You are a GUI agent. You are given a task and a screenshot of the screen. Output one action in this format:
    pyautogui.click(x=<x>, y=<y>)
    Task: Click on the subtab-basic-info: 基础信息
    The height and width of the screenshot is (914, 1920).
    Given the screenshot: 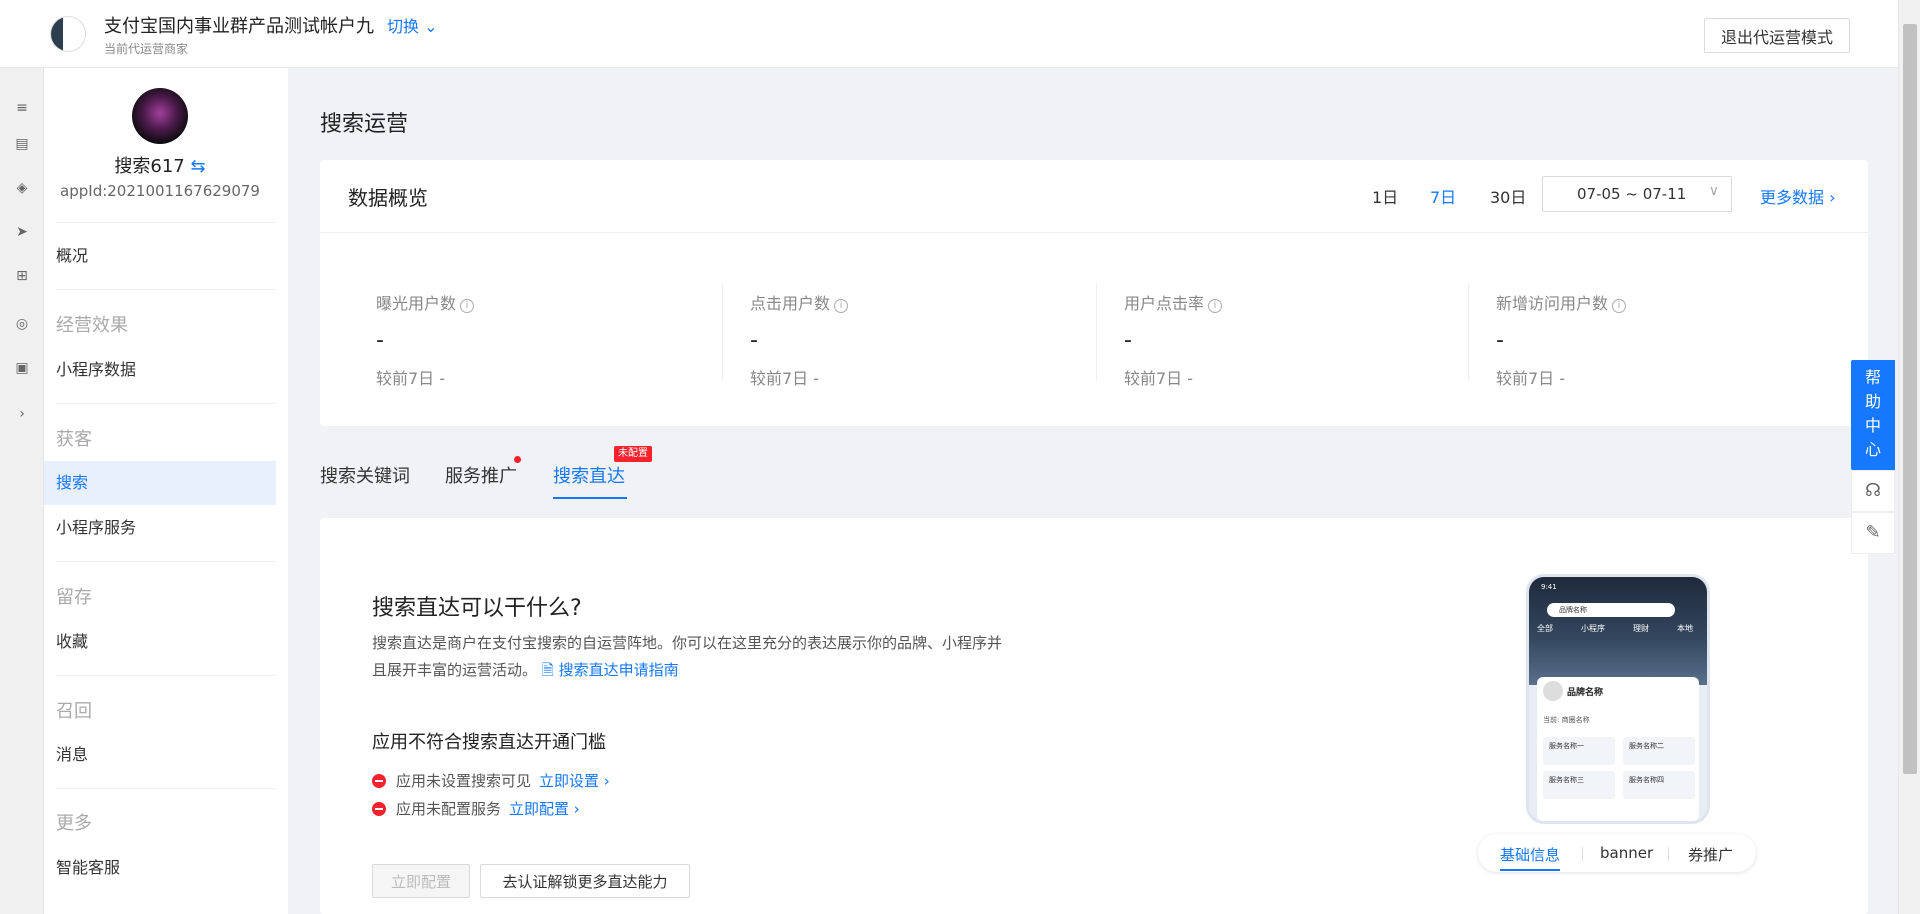 What is the action you would take?
    pyautogui.click(x=1530, y=854)
    